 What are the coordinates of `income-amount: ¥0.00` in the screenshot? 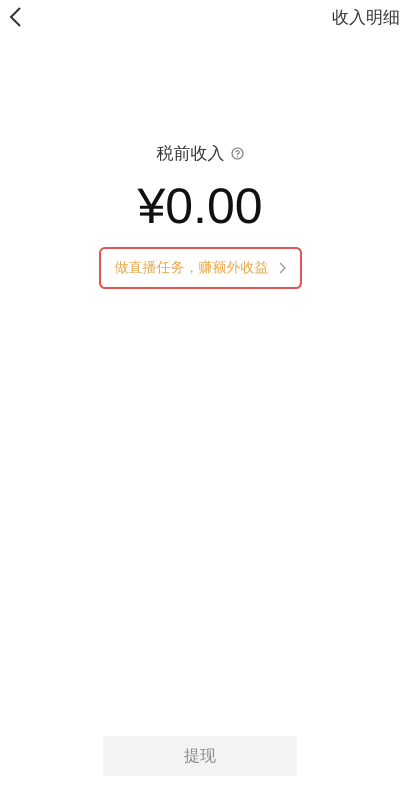 It's located at (200, 206).